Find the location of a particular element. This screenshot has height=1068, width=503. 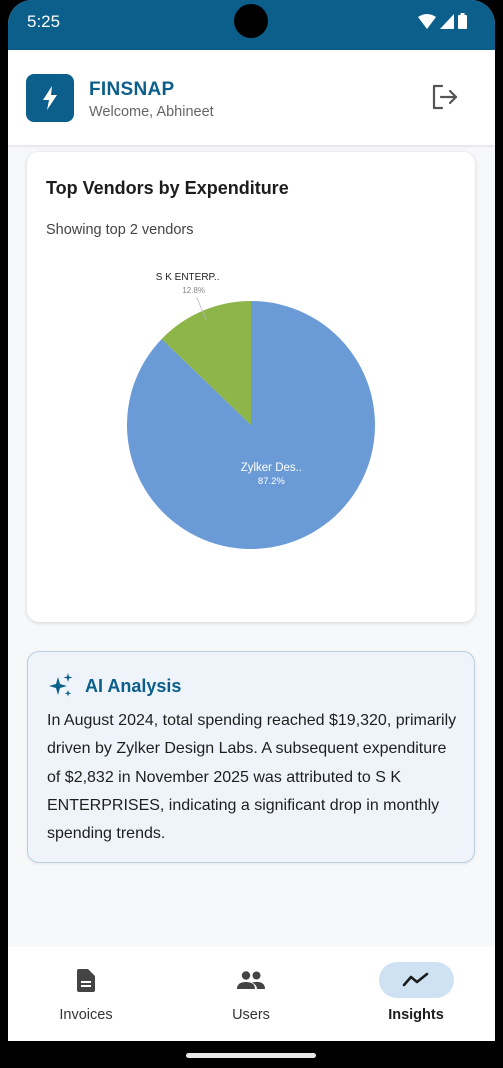

bolt-icon is located at coordinates (50, 98).